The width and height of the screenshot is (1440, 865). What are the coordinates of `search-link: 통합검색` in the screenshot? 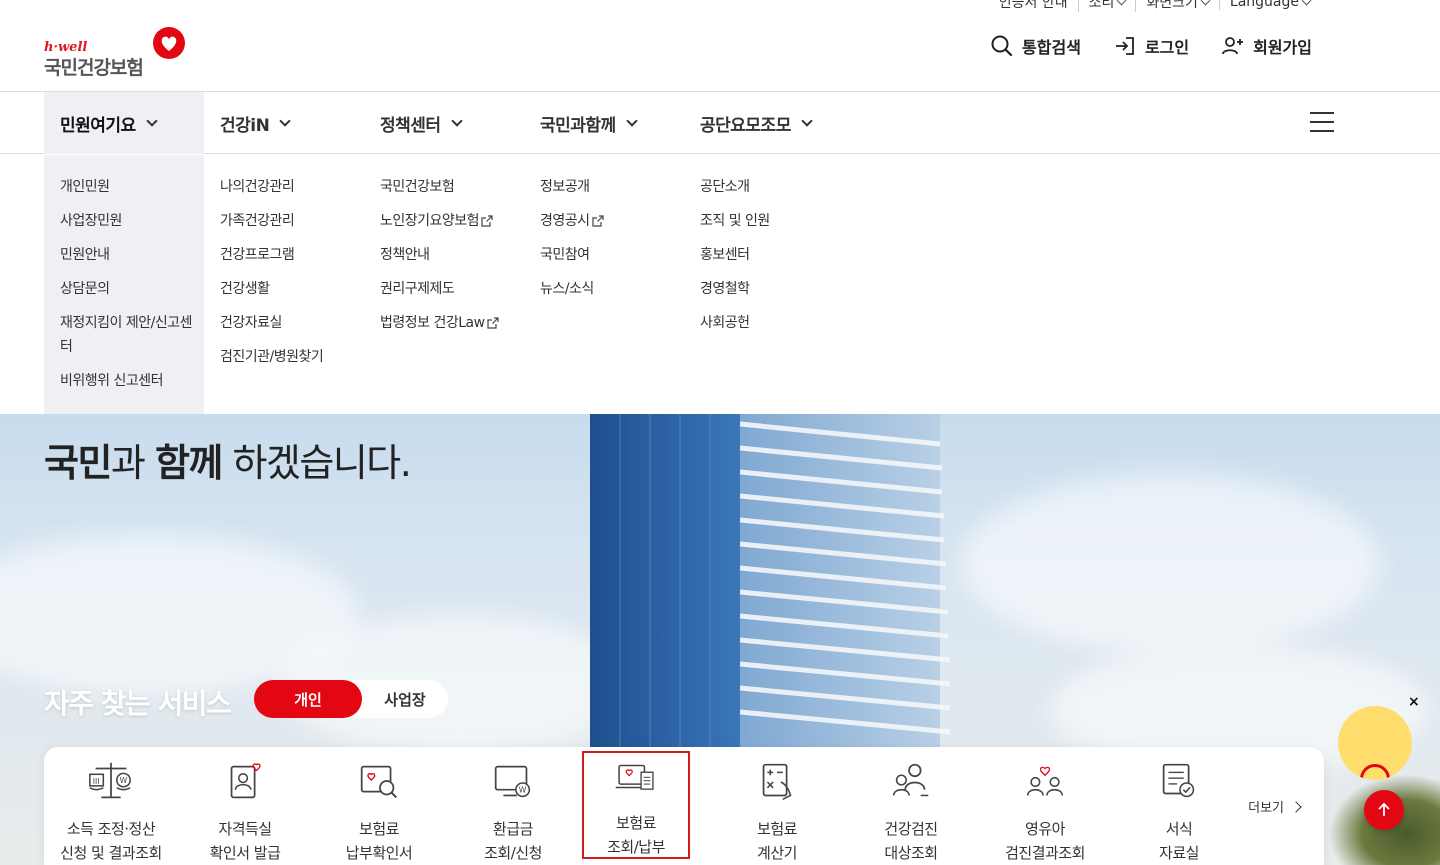 It's located at (1035, 46).